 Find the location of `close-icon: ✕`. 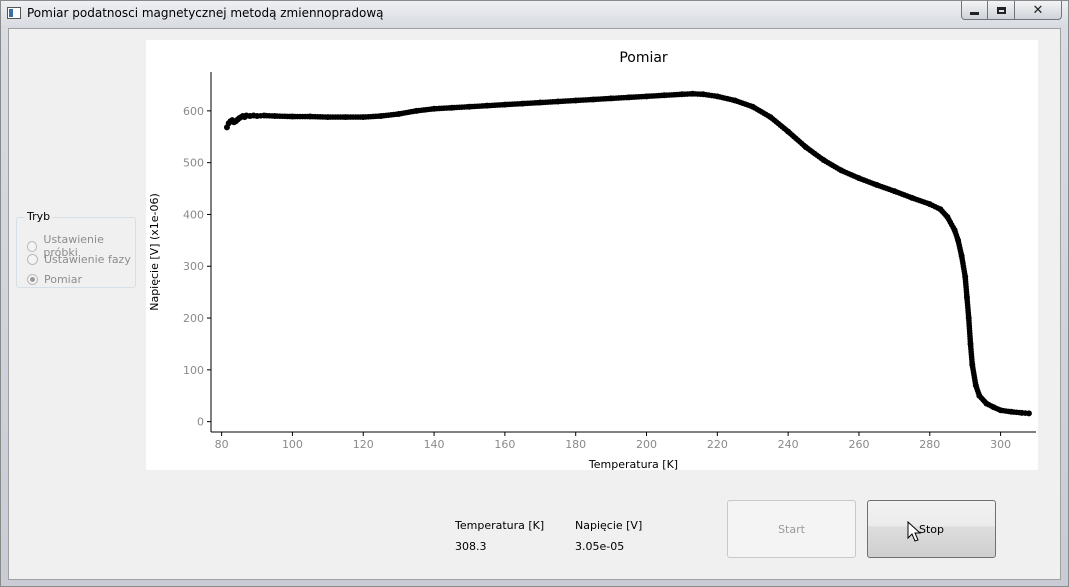

close-icon: ✕ is located at coordinates (1038, 10).